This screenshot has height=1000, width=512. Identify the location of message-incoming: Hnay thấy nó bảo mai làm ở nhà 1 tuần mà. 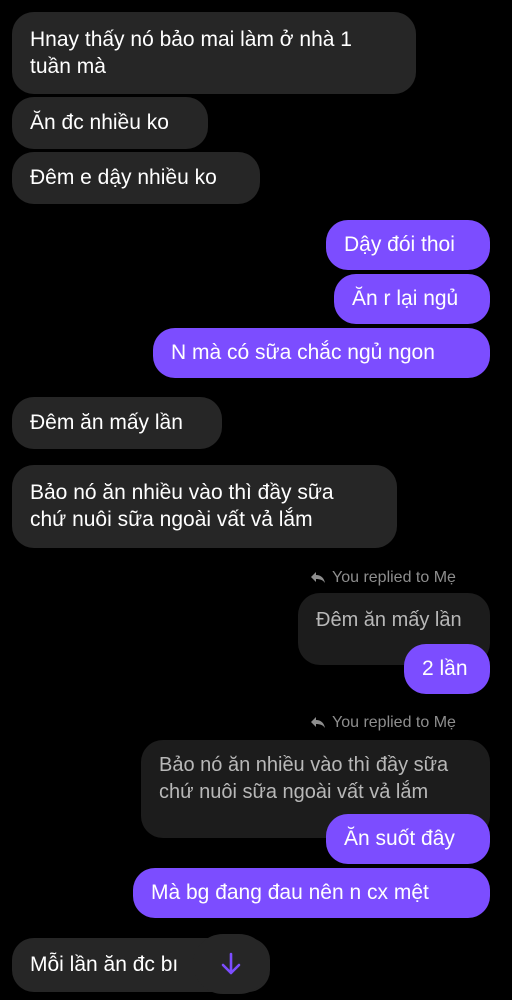
(214, 53).